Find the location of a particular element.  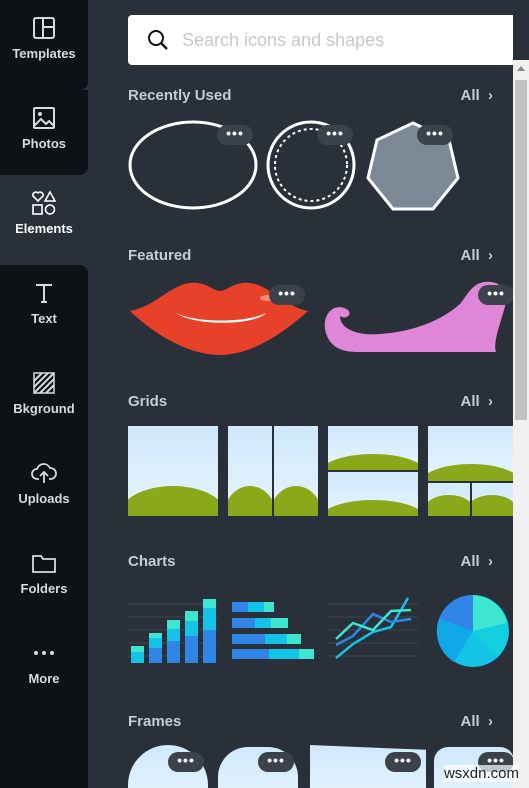

sidebar-item-templates: Templates is located at coordinates (44, 45).